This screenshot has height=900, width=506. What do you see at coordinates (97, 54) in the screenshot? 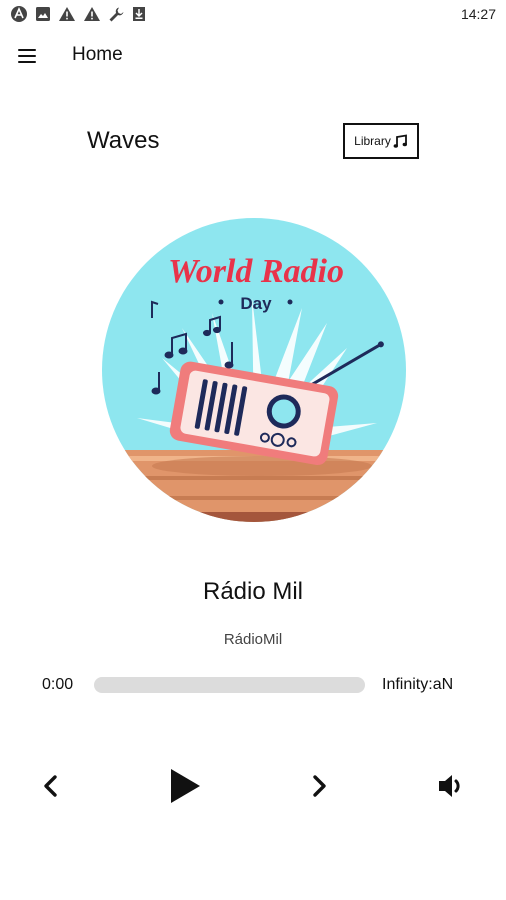
I see `page-title: Home` at bounding box center [97, 54].